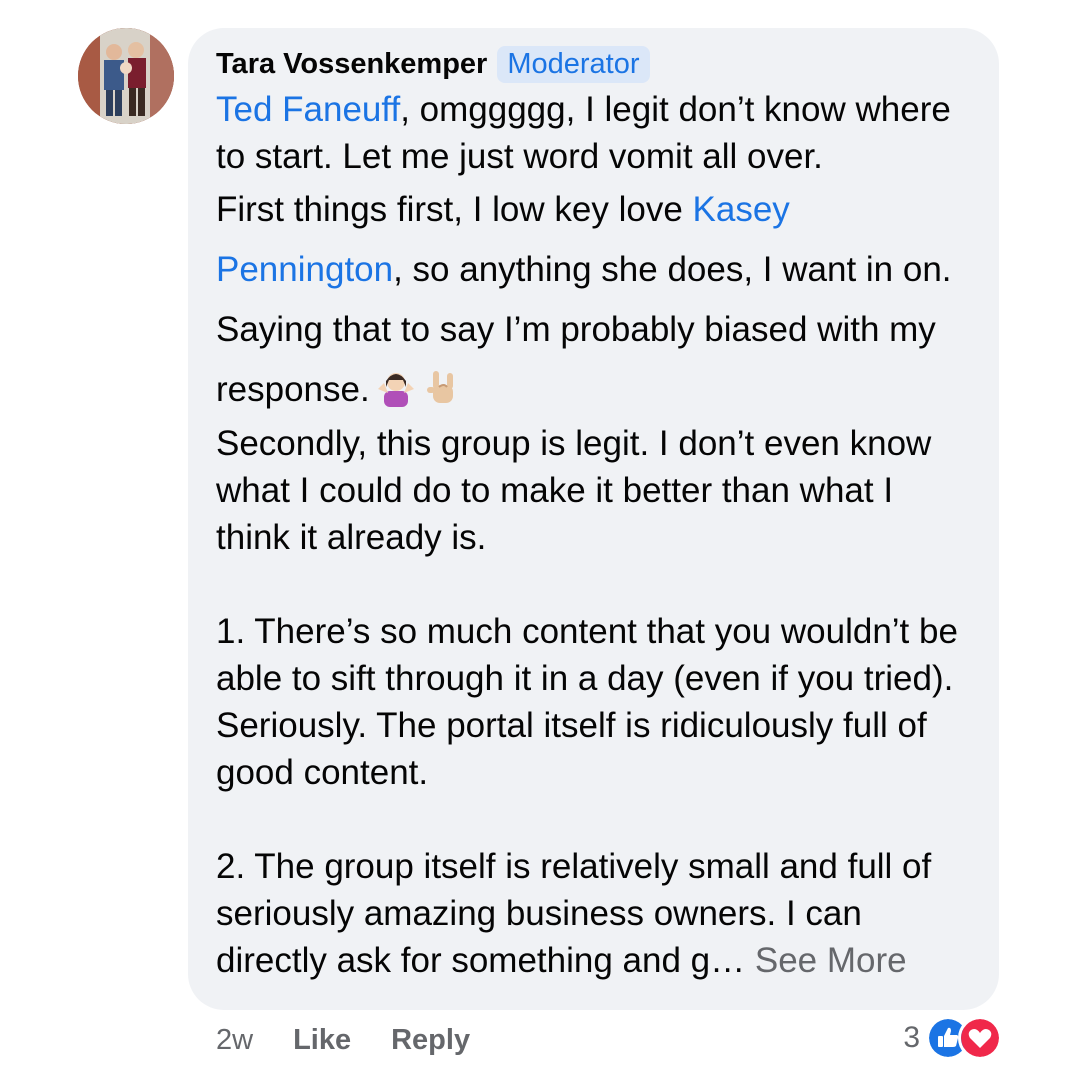 Image resolution: width=1080 pixels, height=1080 pixels. Describe the element at coordinates (831, 960) in the screenshot. I see `see-more-link: See More` at that location.